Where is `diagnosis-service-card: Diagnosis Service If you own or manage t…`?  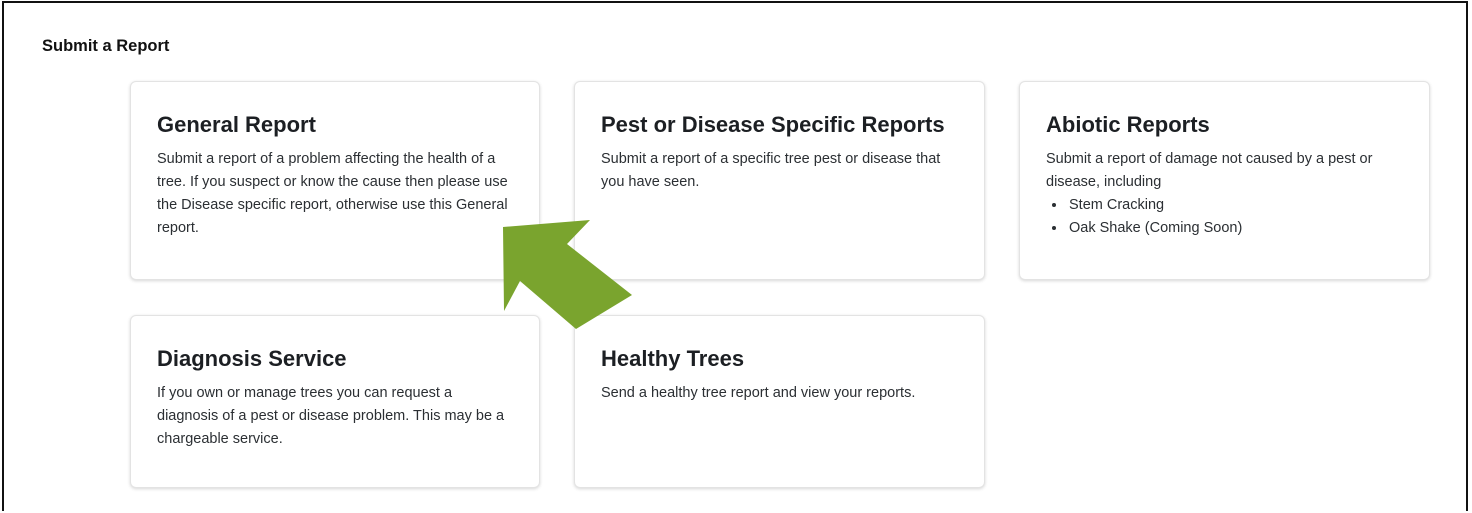 diagnosis-service-card: Diagnosis Service If you own or manage t… is located at coordinates (335, 401).